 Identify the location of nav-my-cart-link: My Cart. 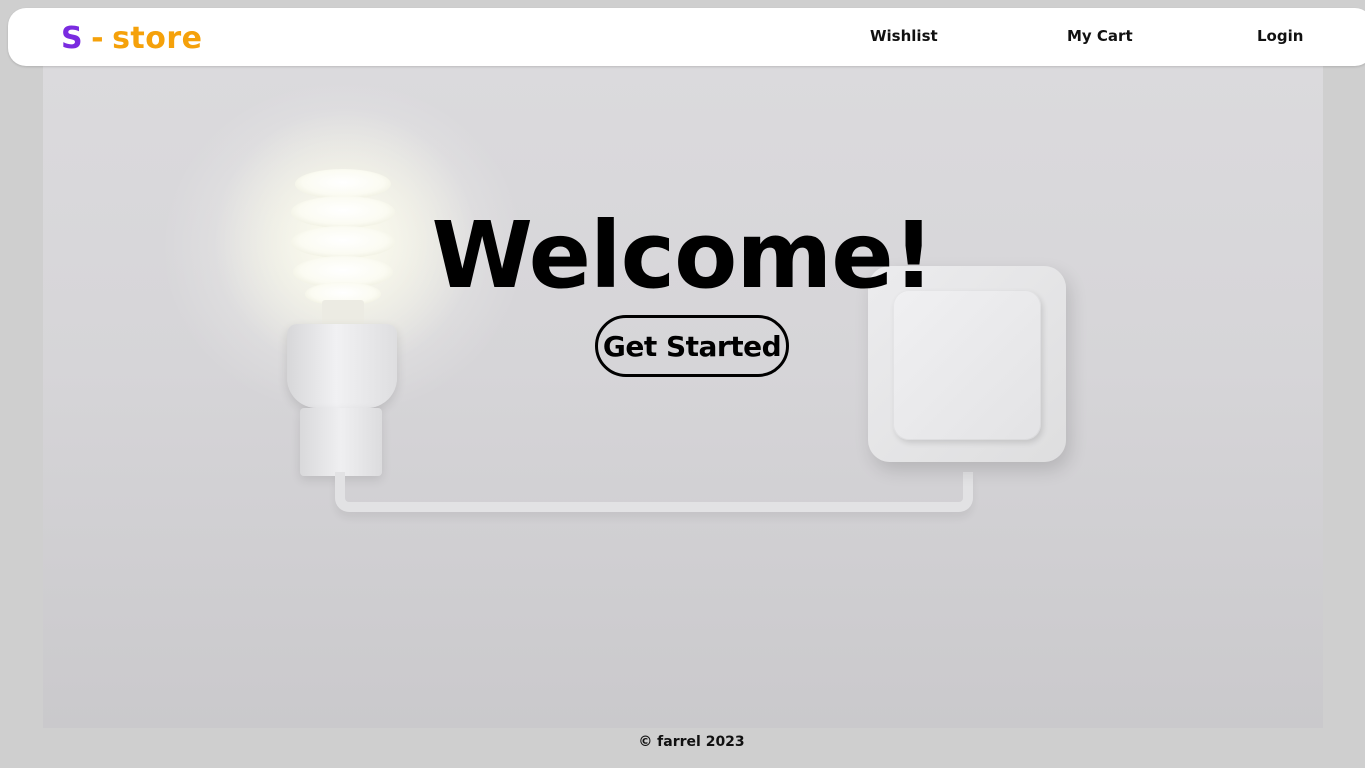
(1100, 36).